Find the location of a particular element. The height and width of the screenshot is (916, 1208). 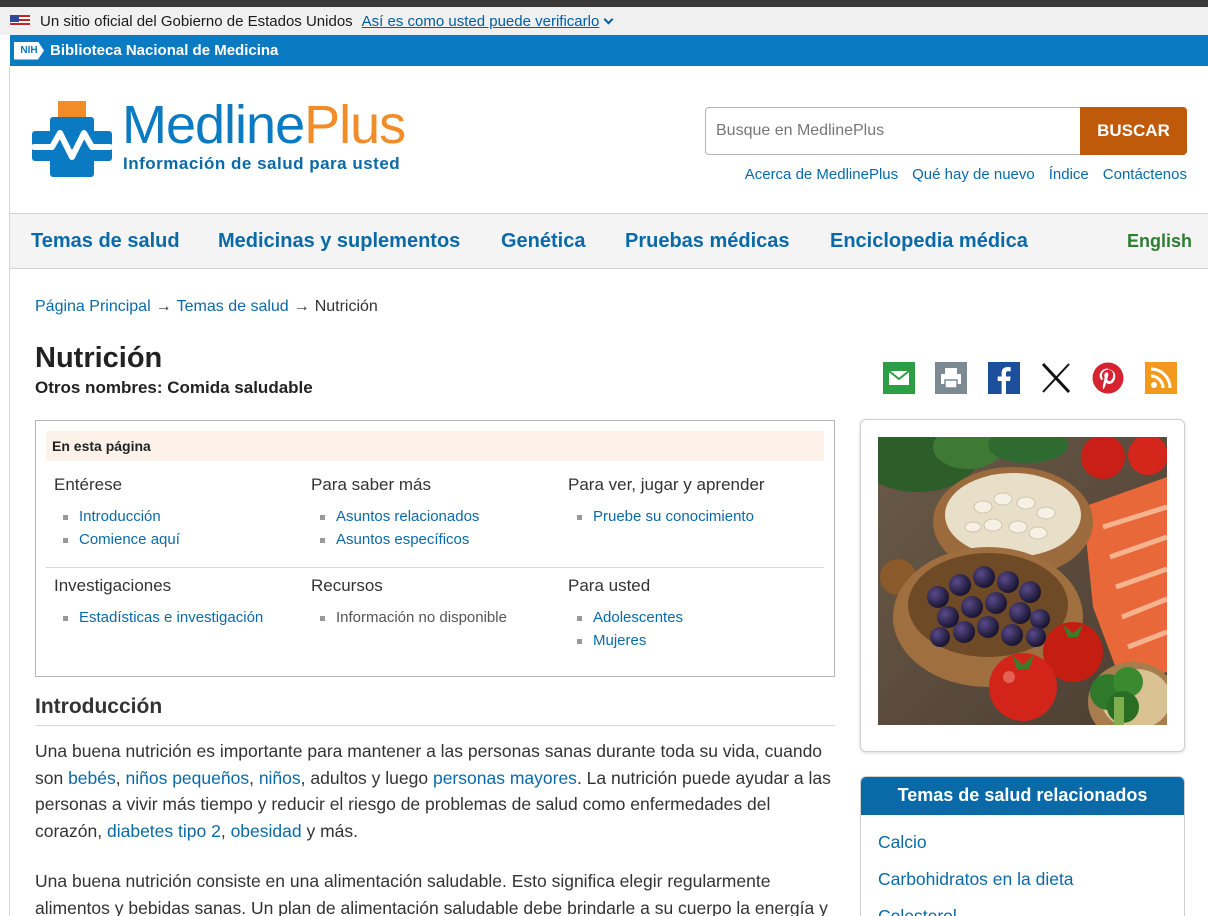

toc-section-heading: Entérese is located at coordinates (88, 484).